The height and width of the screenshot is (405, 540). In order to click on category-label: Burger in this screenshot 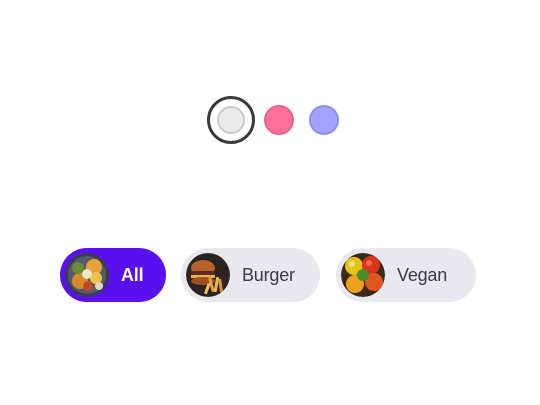, I will do `click(268, 274)`.